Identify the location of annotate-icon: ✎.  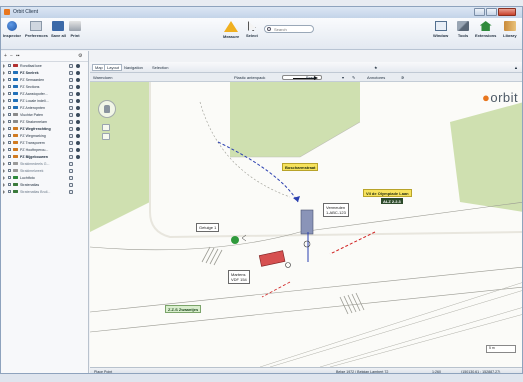
(353, 77).